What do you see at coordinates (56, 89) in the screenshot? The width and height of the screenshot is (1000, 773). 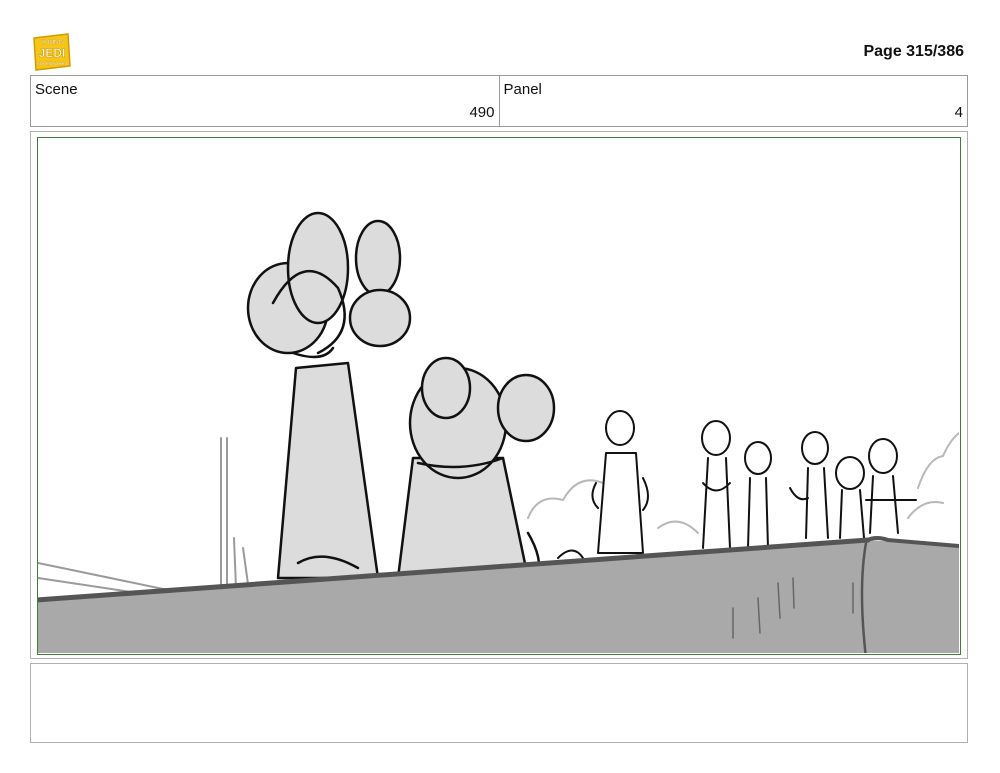 I see `scene-label: Scene` at bounding box center [56, 89].